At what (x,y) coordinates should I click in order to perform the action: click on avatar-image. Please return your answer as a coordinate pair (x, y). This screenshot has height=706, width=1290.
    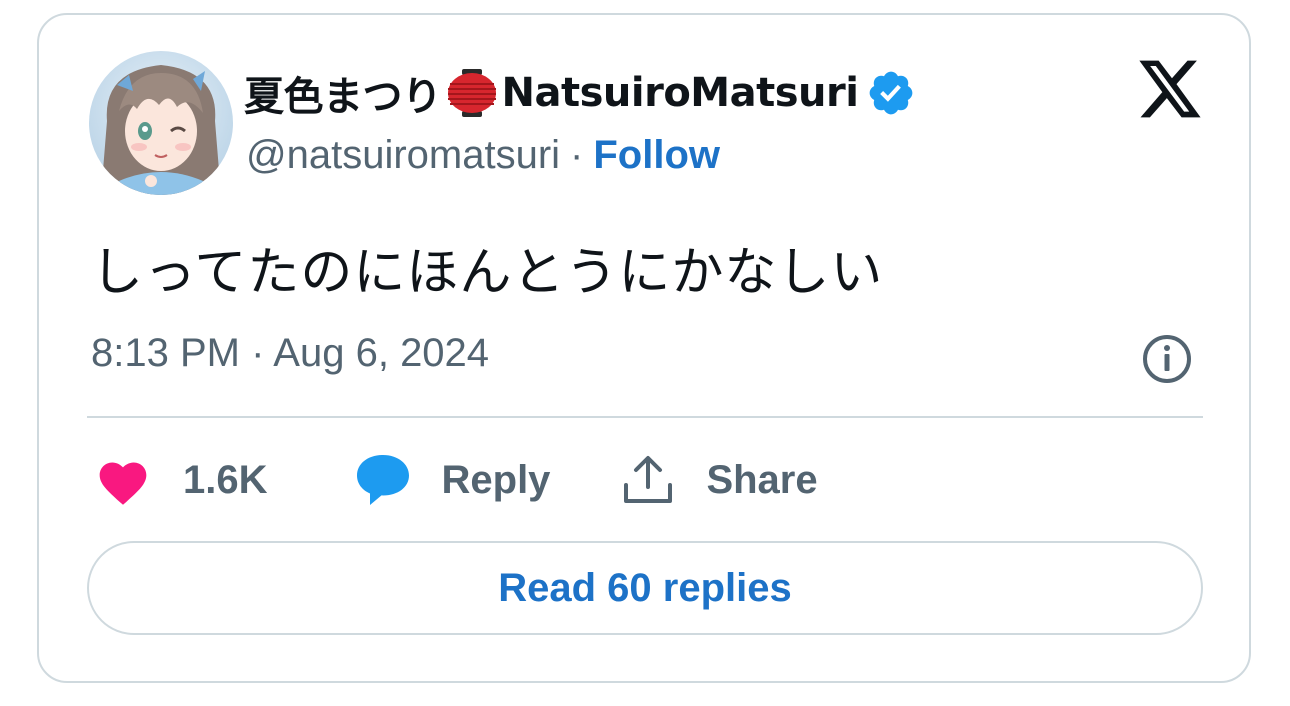
    Looking at the image, I should click on (161, 123).